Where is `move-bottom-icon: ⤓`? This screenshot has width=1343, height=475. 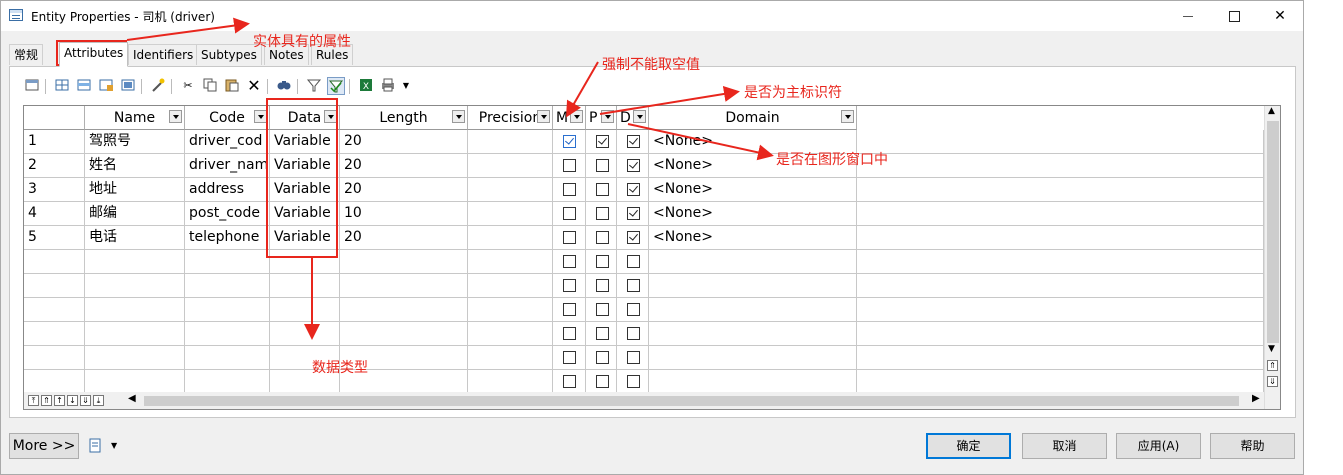
move-bottom-icon: ⤓ is located at coordinates (98, 400).